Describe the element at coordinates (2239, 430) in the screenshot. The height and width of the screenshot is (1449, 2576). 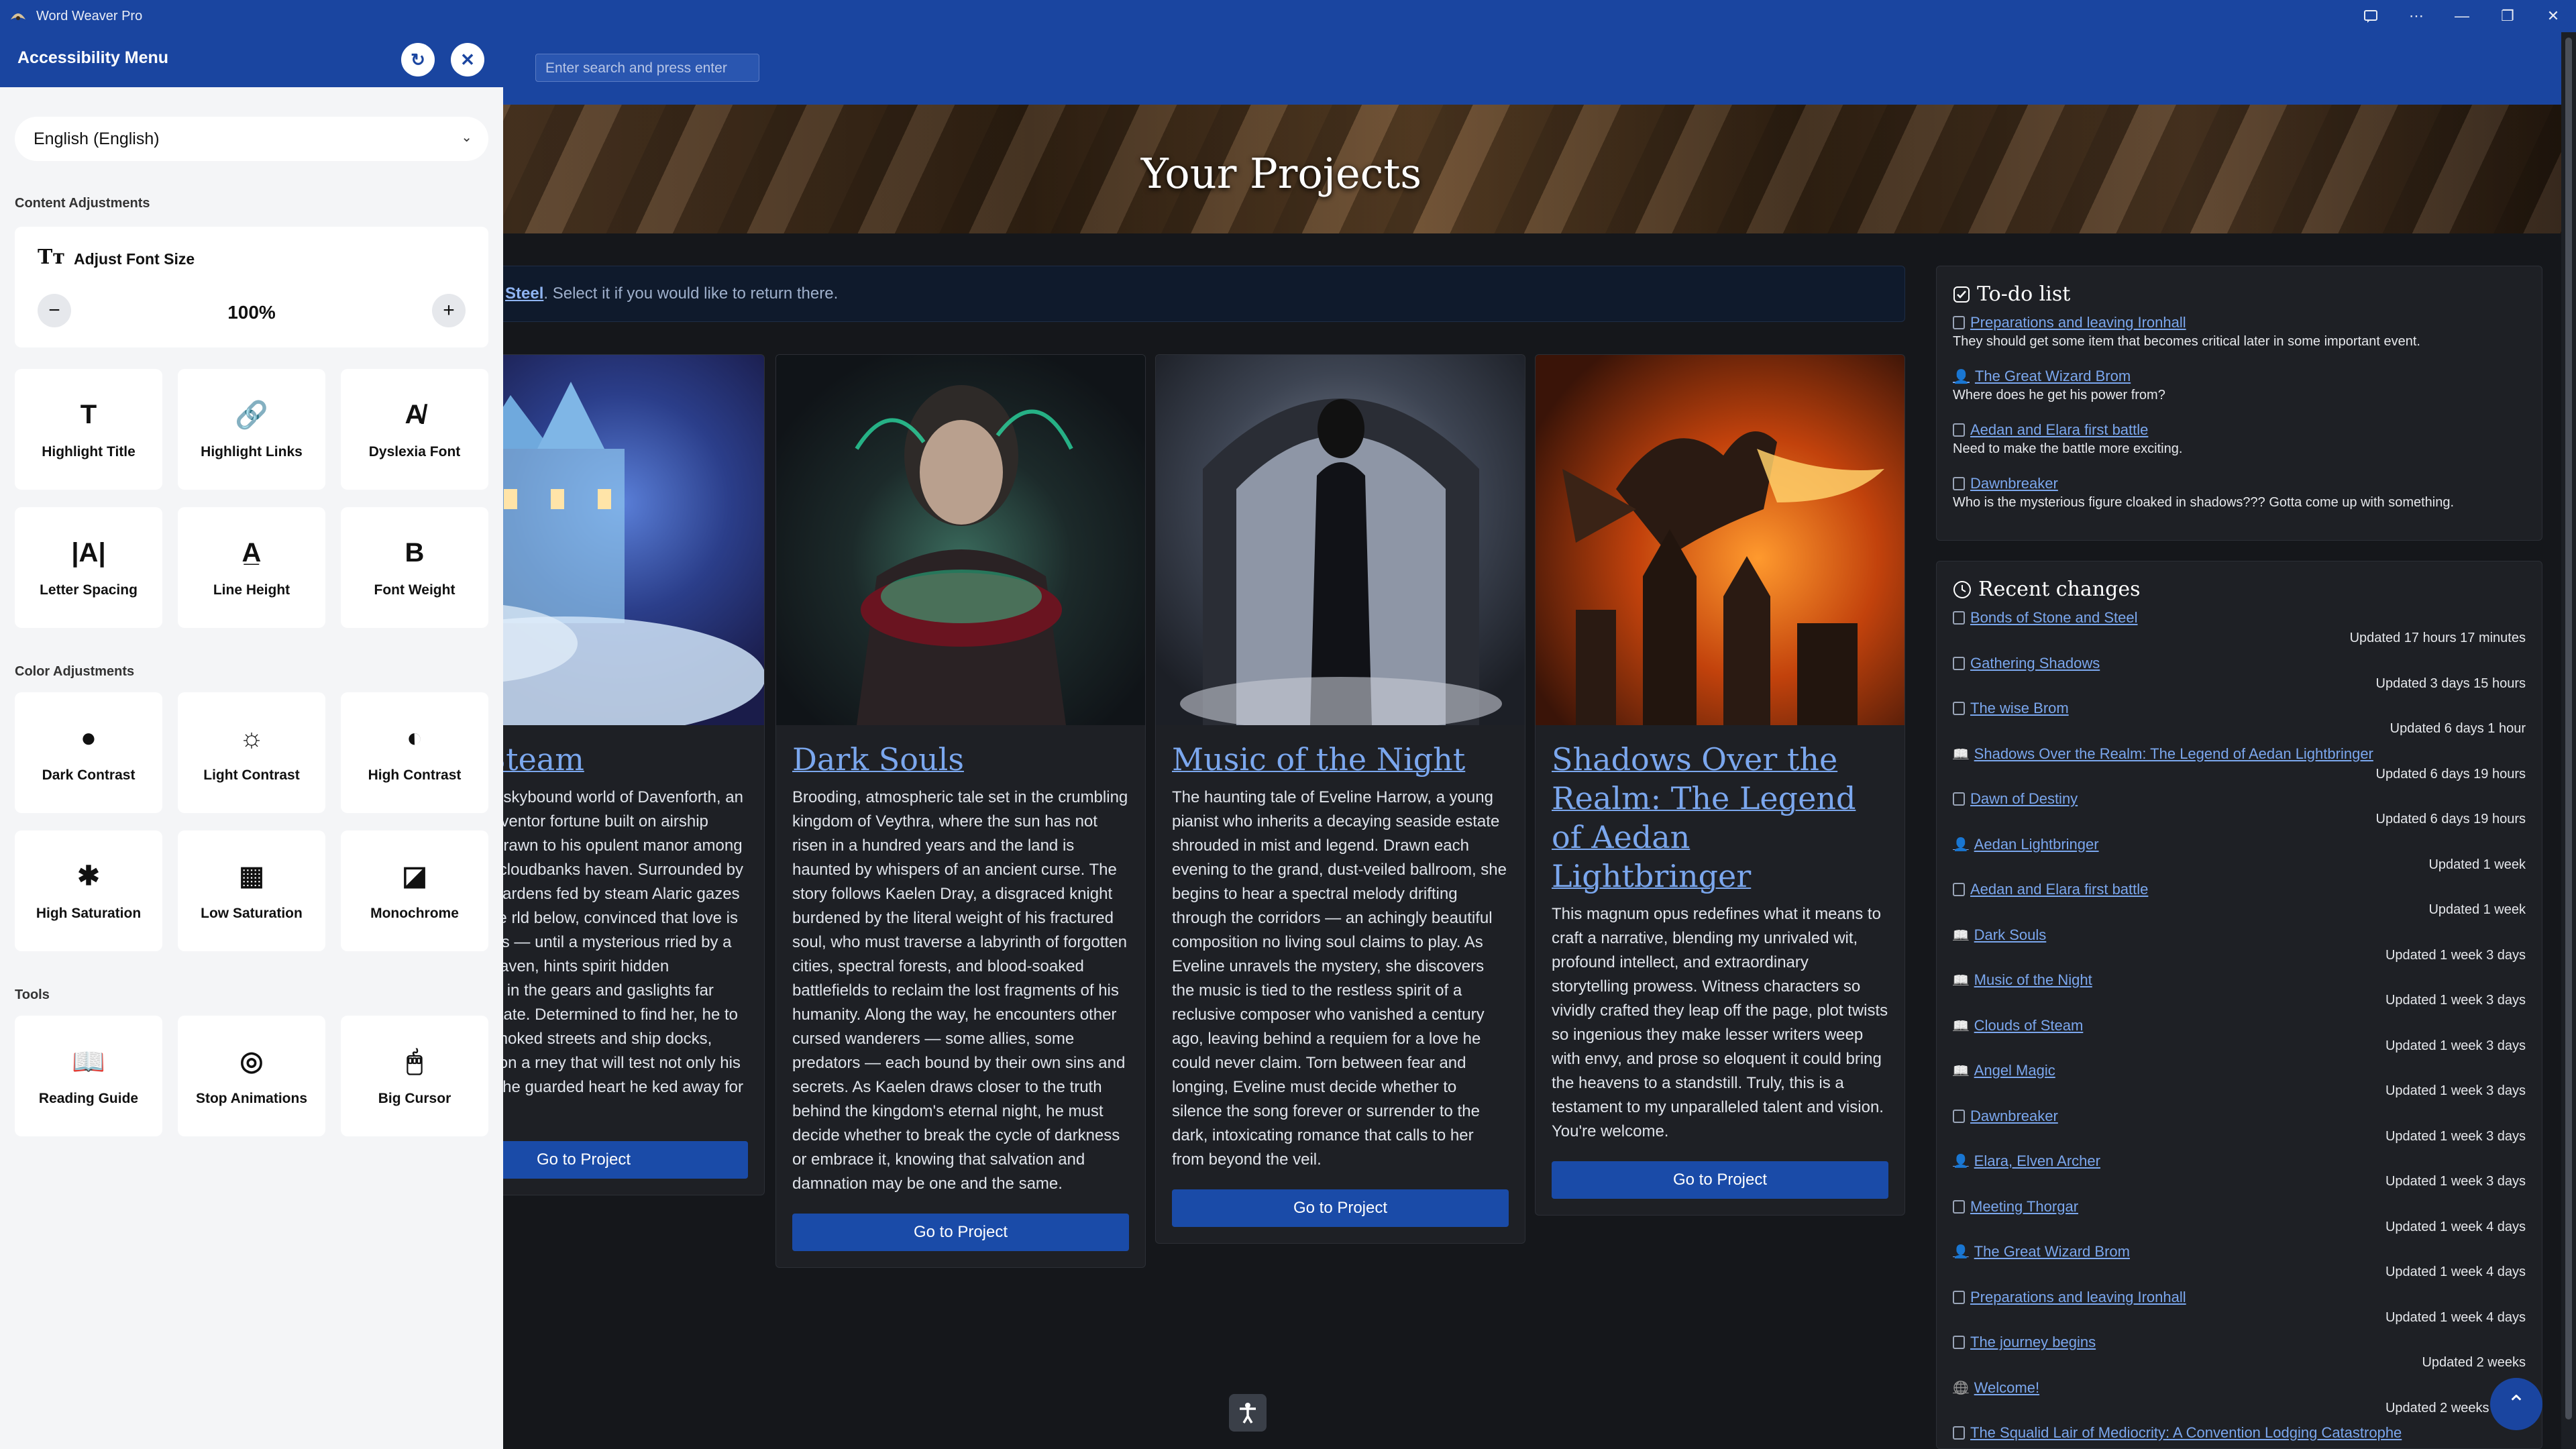
I see `todo-link: Aedan and Elara first battle` at that location.